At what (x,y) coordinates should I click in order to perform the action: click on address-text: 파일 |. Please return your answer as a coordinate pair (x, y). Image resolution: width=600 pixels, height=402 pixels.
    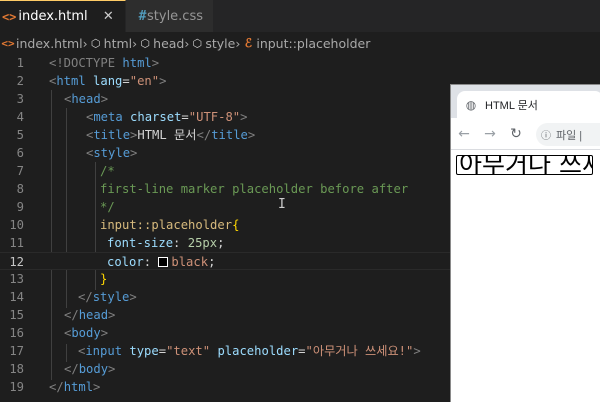
    Looking at the image, I should click on (569, 135).